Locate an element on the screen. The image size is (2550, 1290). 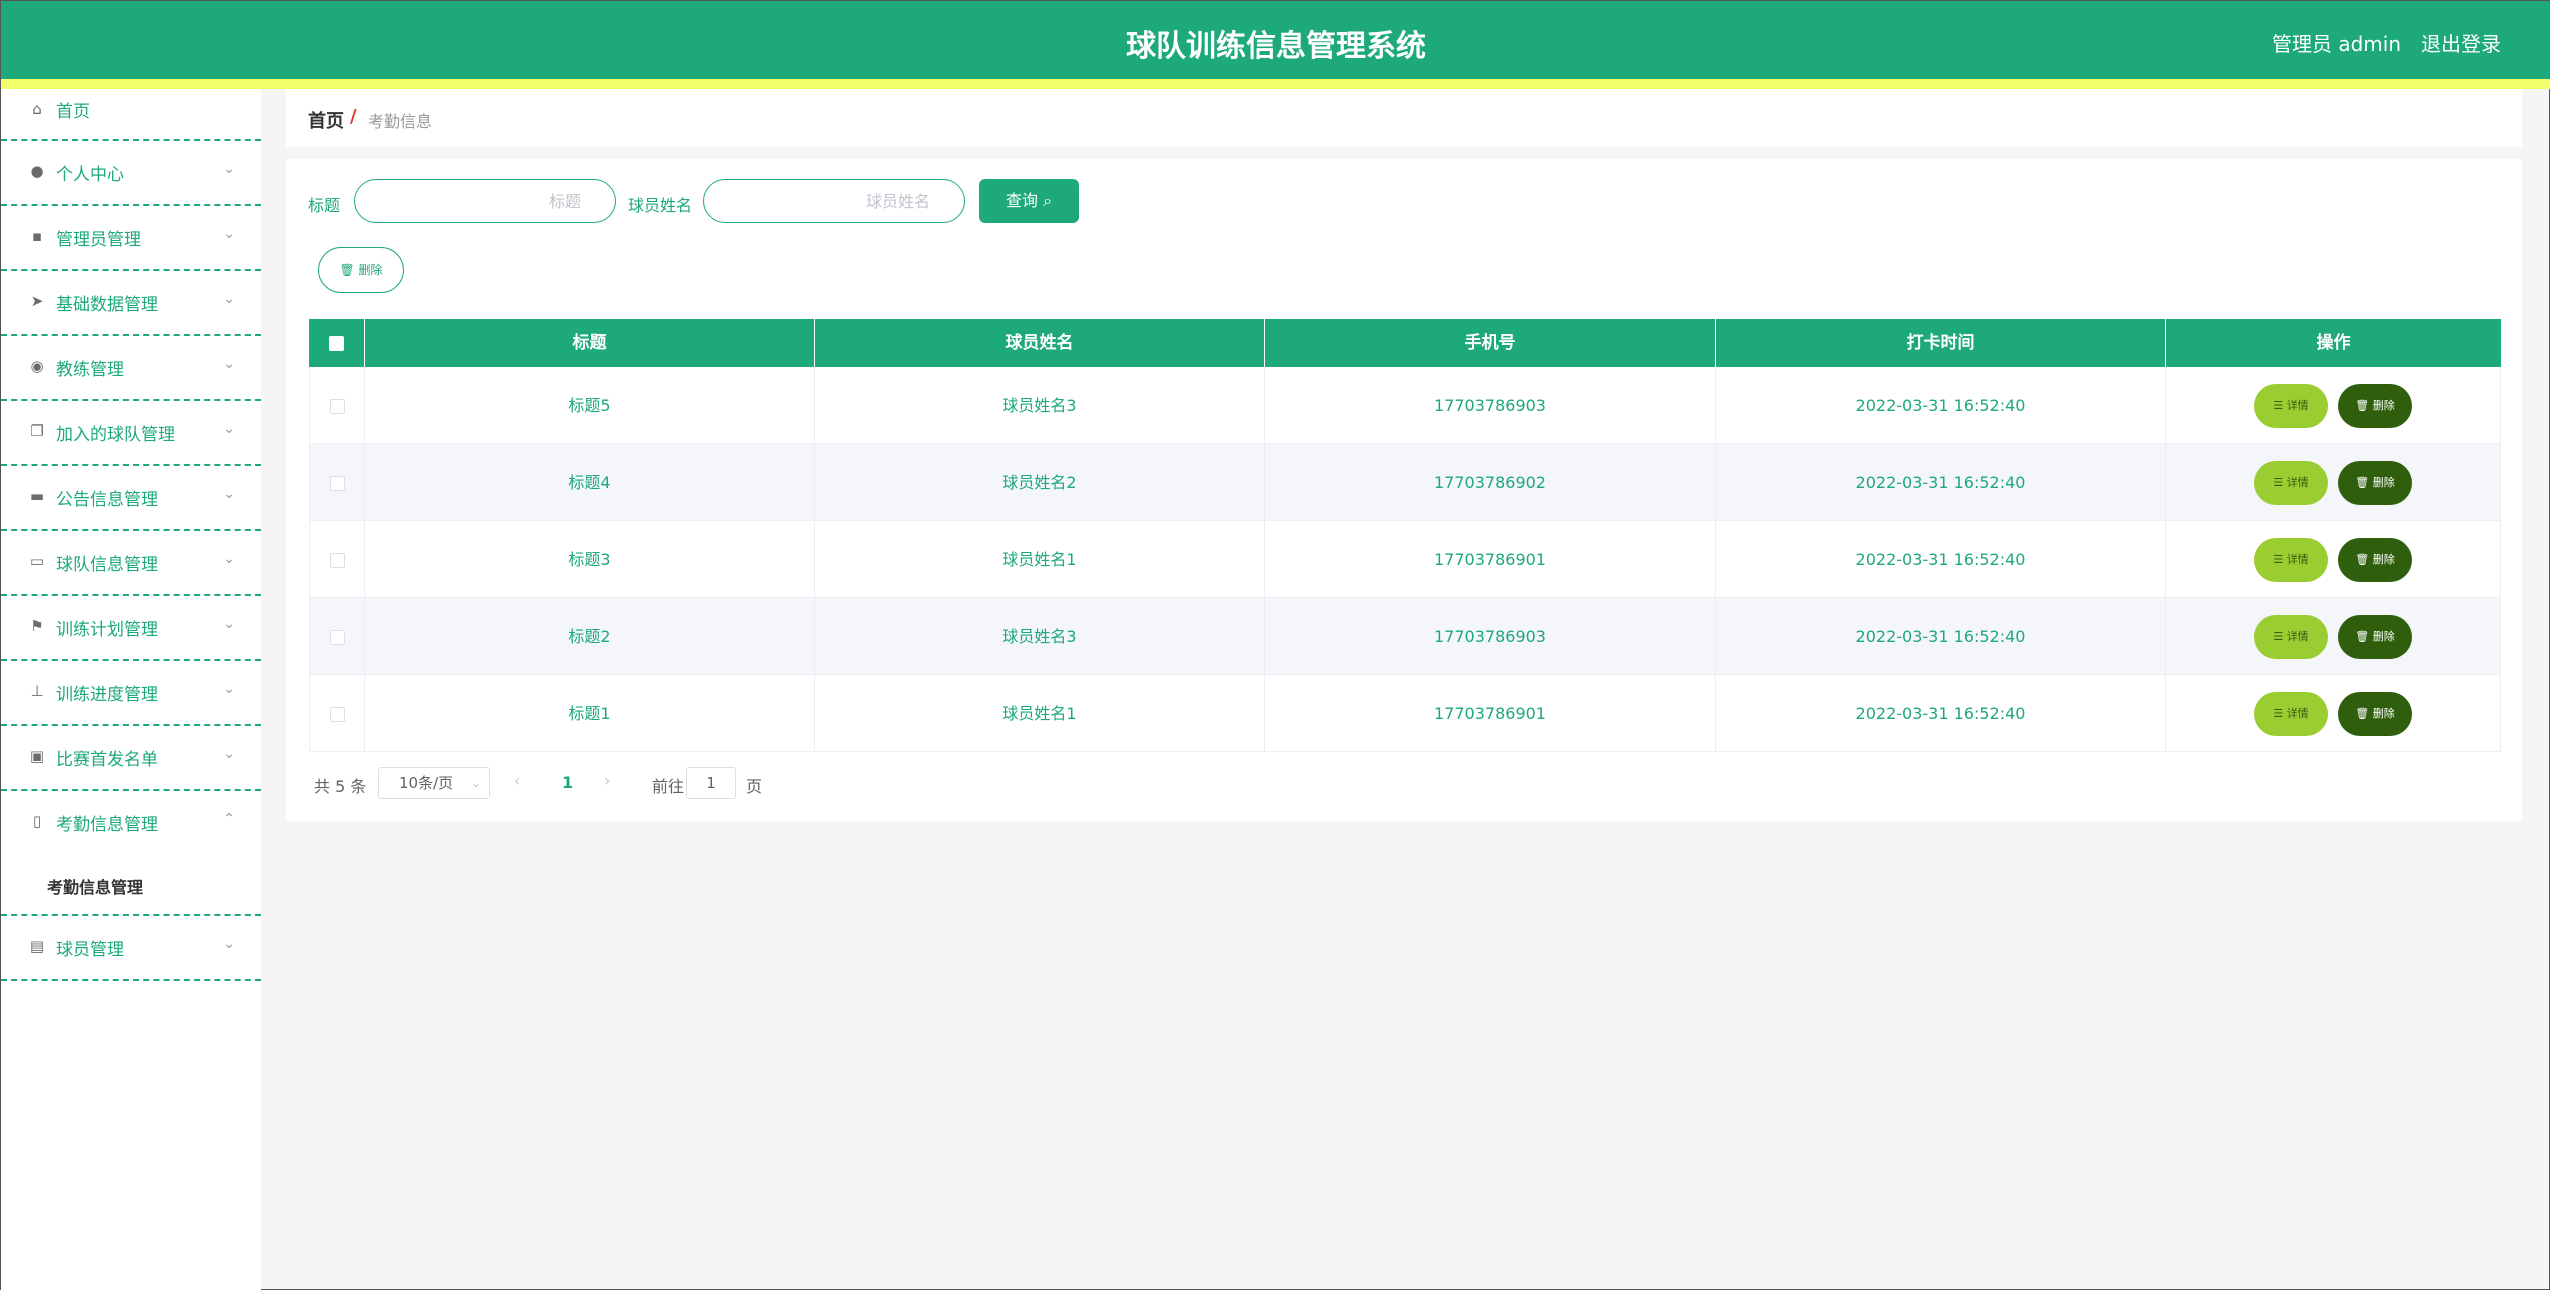
sidebar-item-announcement: ▬ 公告信息管理 ⌄ is located at coordinates (131, 498).